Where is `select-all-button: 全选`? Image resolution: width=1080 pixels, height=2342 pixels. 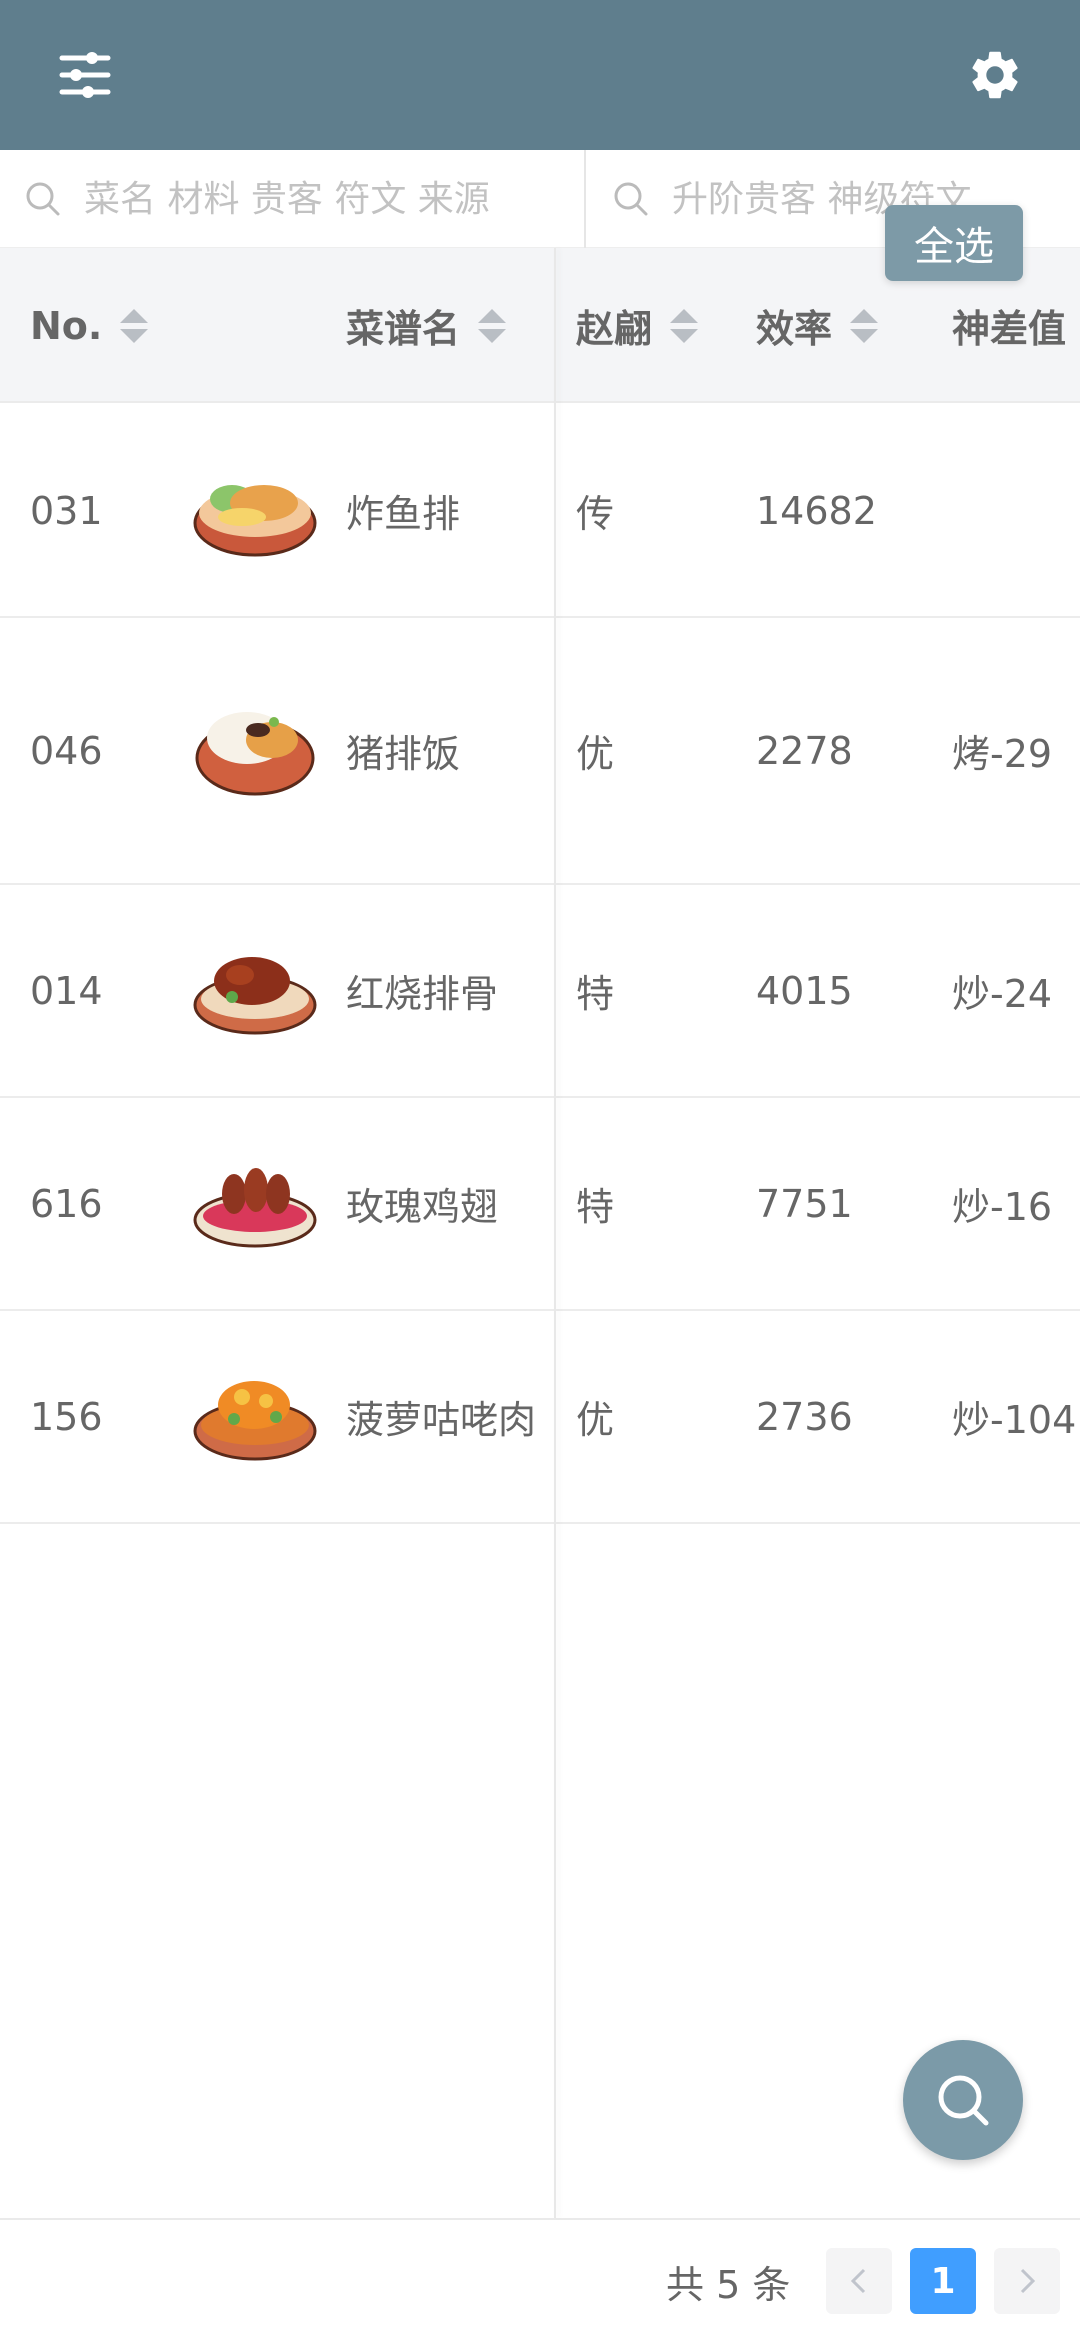 select-all-button: 全选 is located at coordinates (954, 243).